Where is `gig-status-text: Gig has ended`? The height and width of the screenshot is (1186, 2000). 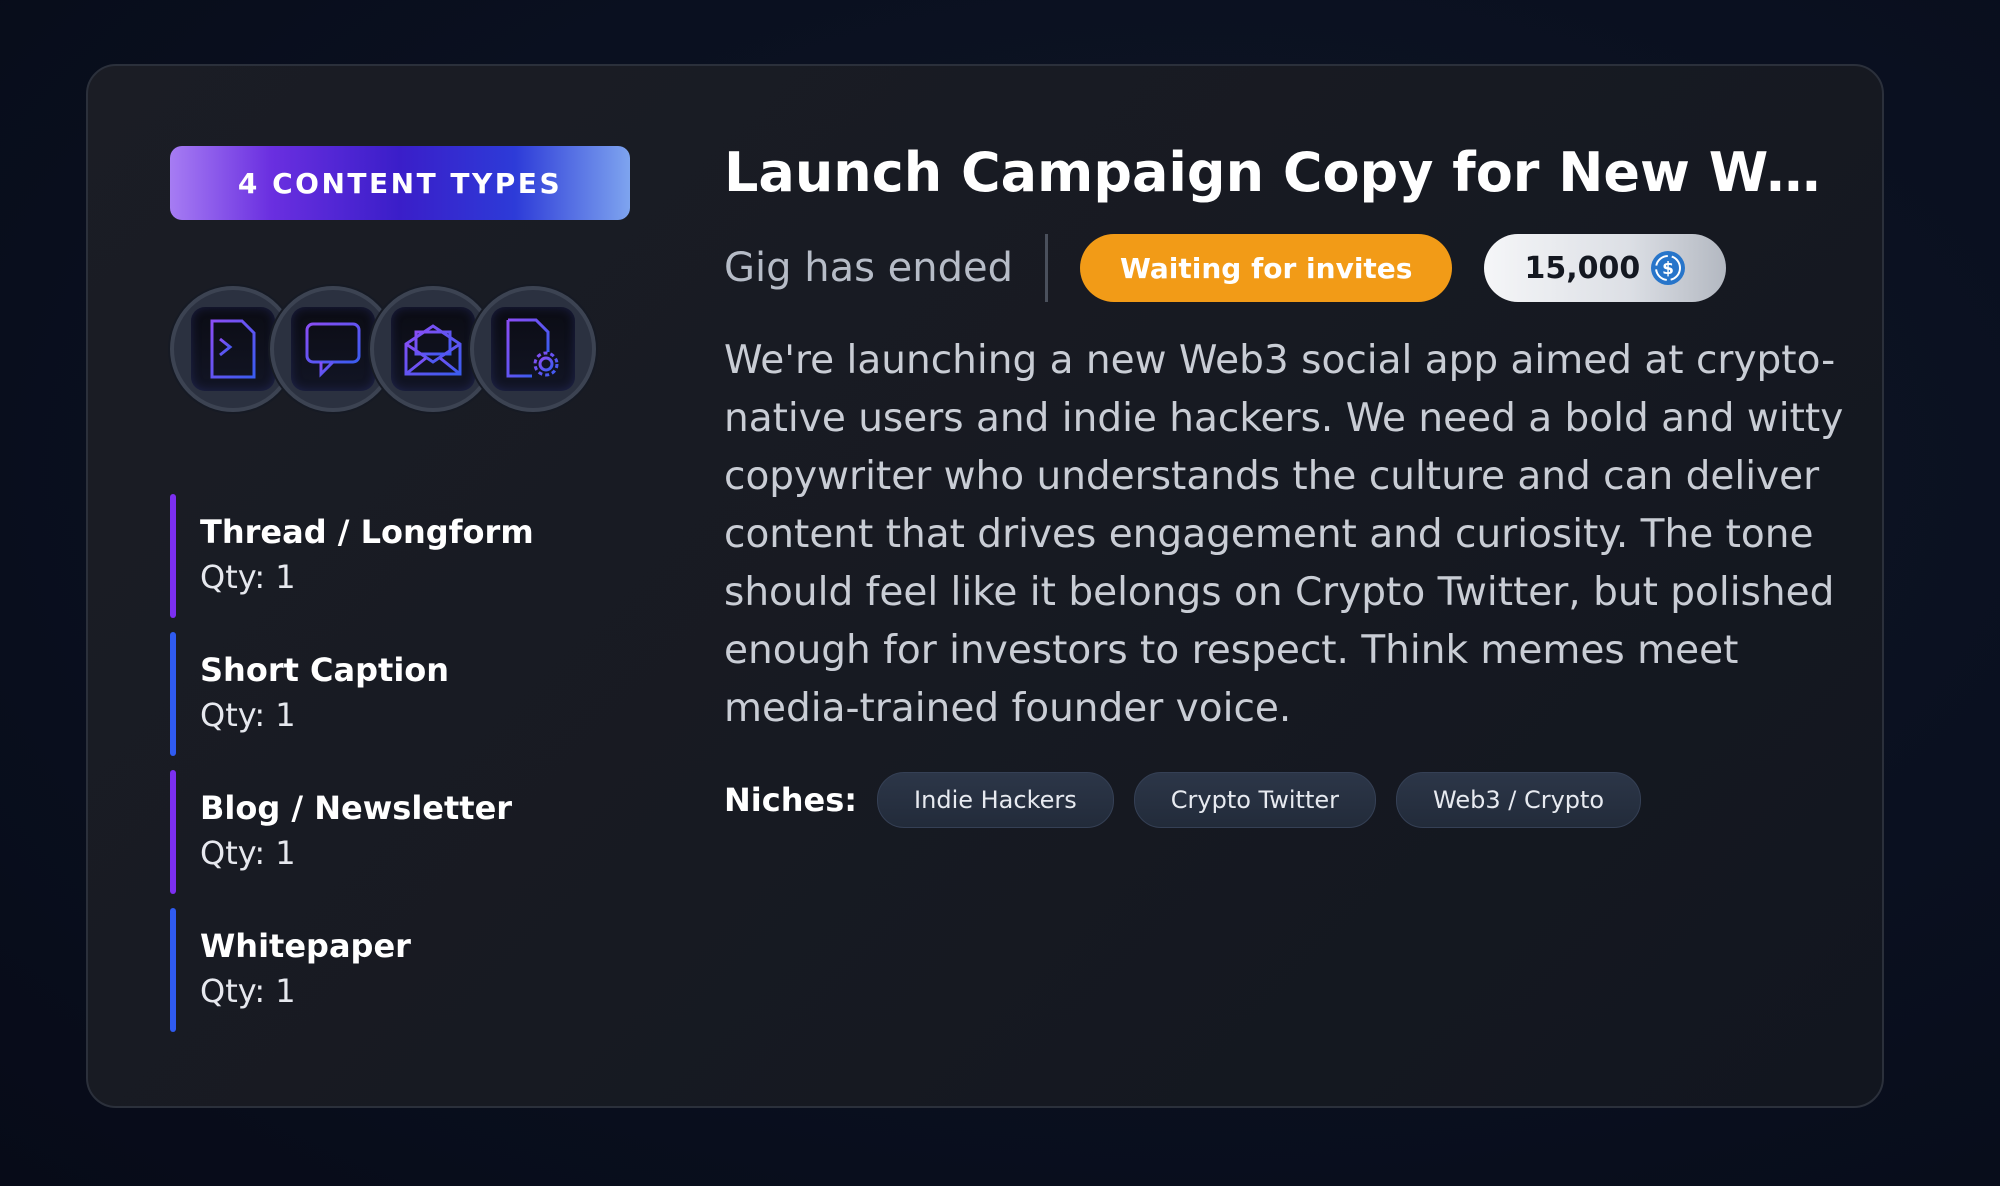
gig-status-text: Gig has ended is located at coordinates (868, 268).